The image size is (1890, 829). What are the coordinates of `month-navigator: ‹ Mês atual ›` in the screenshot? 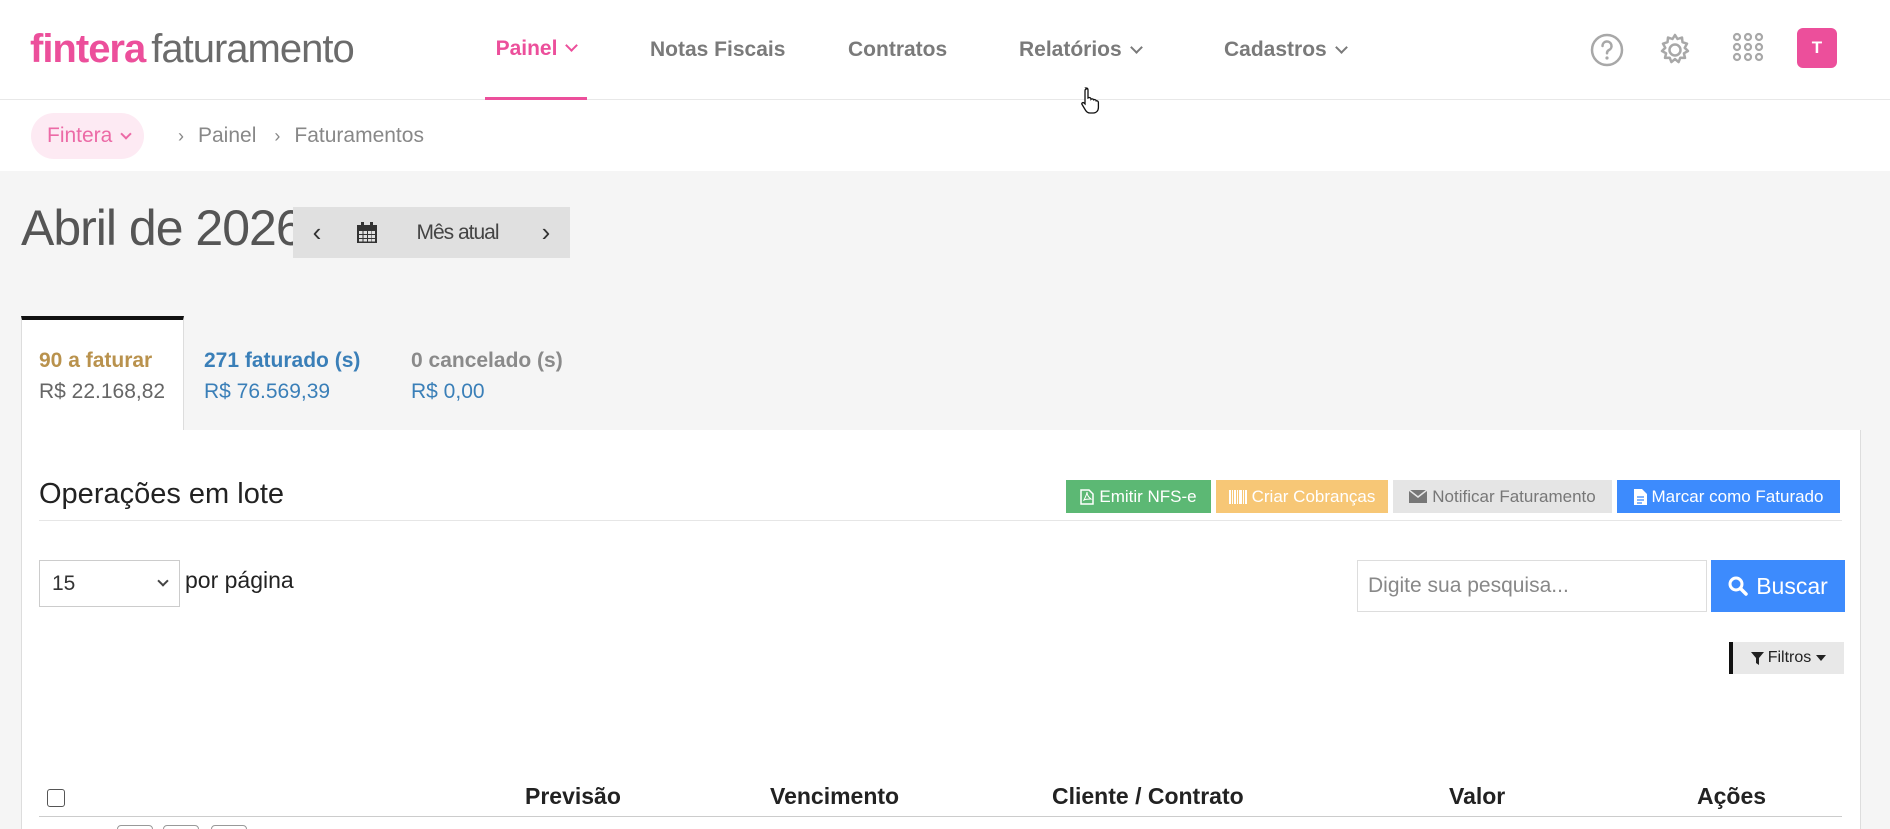 It's located at (431, 232).